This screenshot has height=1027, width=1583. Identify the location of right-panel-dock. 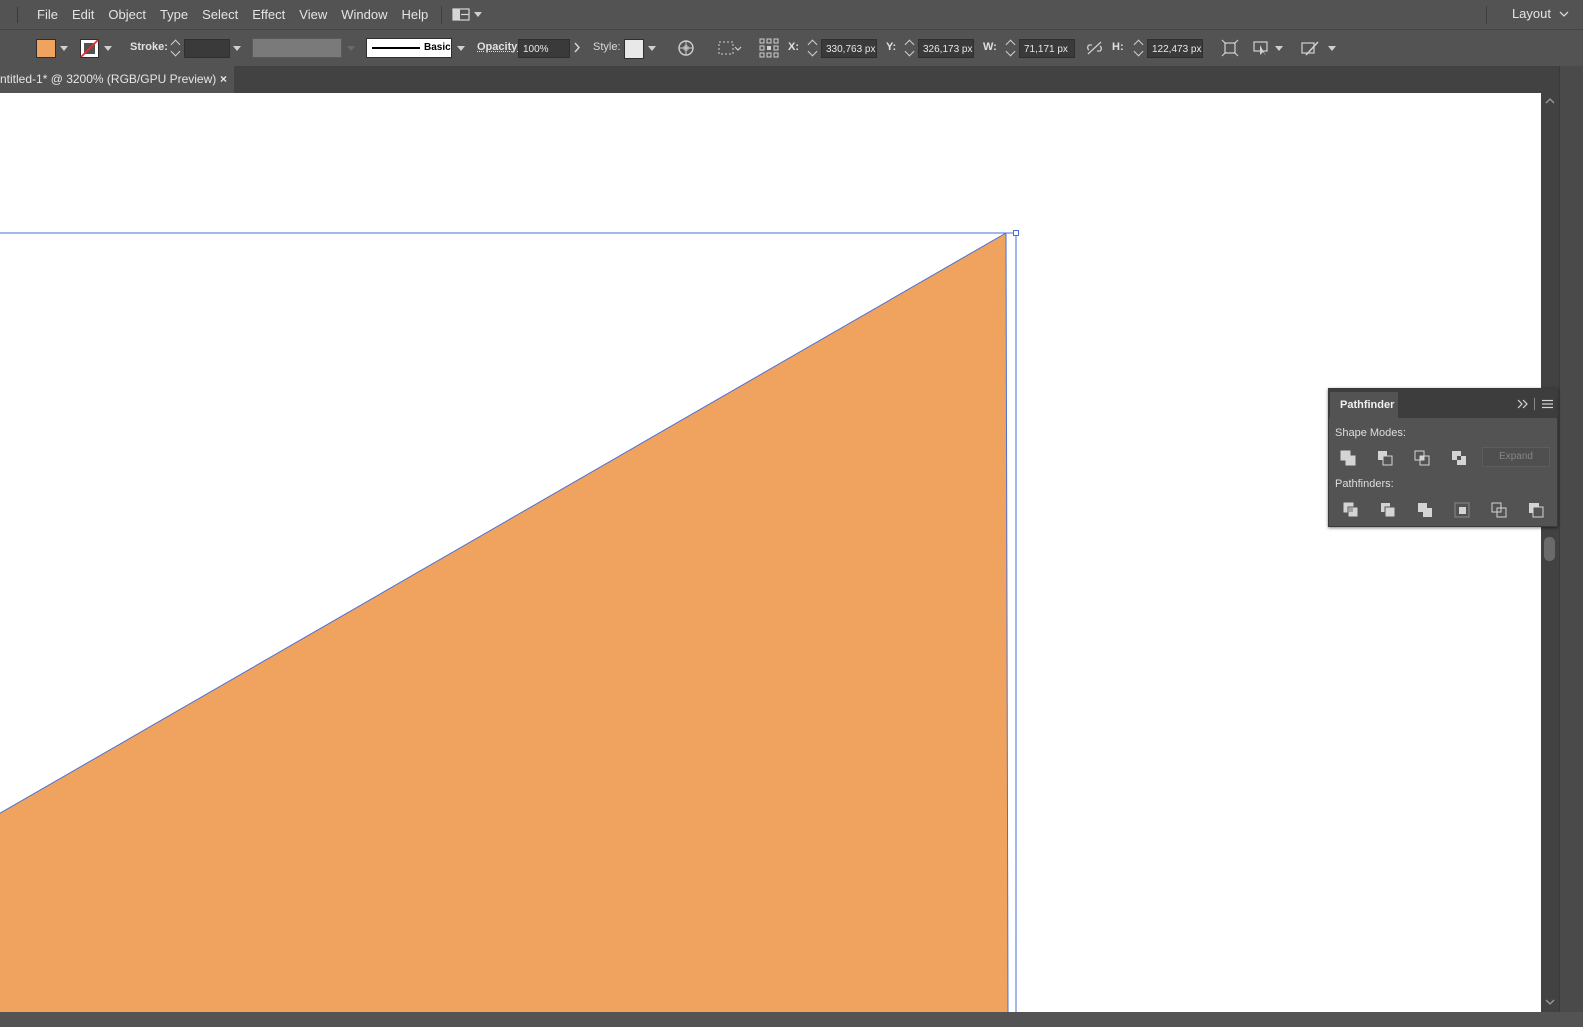
(1571, 539).